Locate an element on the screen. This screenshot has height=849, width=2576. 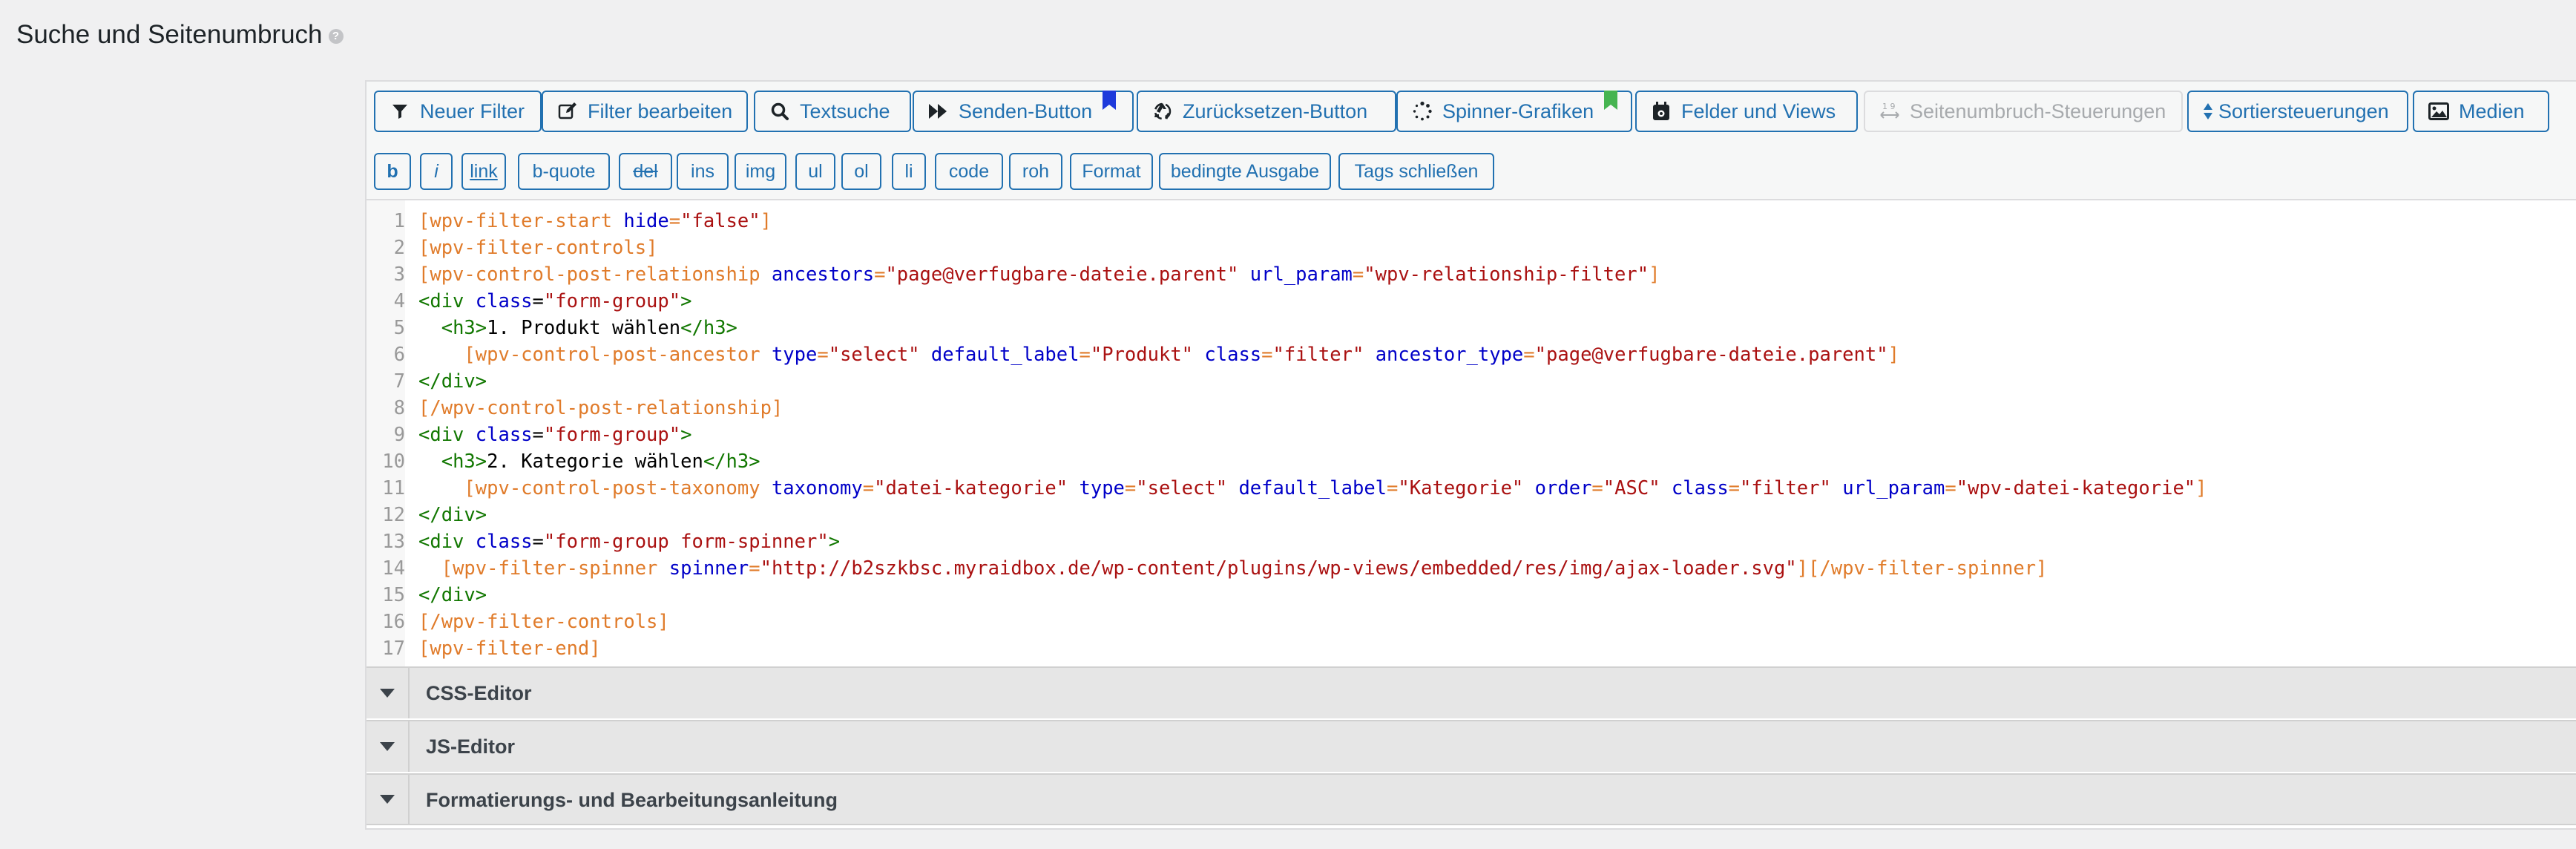
media-button: Medien is located at coordinates (2481, 111).